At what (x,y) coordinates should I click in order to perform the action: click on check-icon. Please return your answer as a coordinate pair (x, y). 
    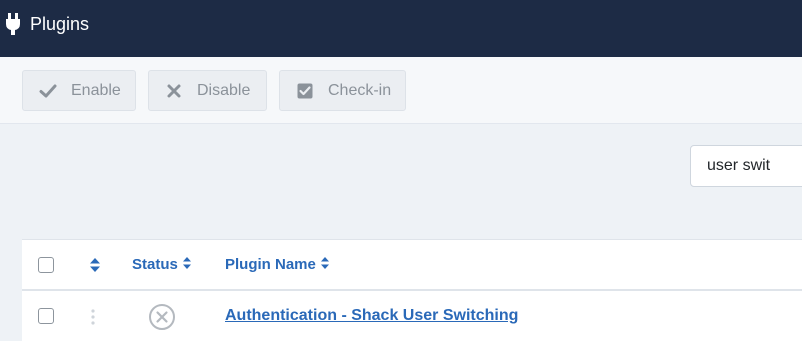
    Looking at the image, I should click on (48, 91).